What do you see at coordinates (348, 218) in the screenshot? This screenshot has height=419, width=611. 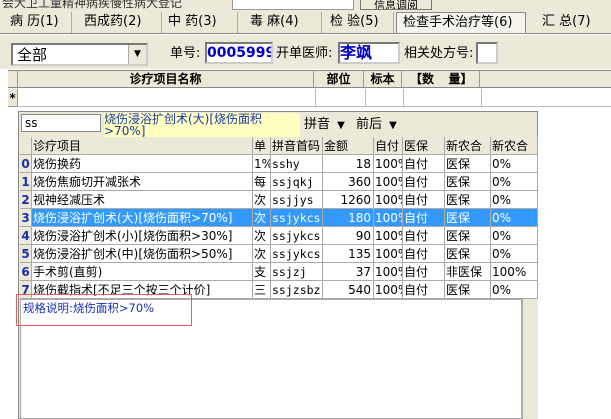 I see `row-amount: 180` at bounding box center [348, 218].